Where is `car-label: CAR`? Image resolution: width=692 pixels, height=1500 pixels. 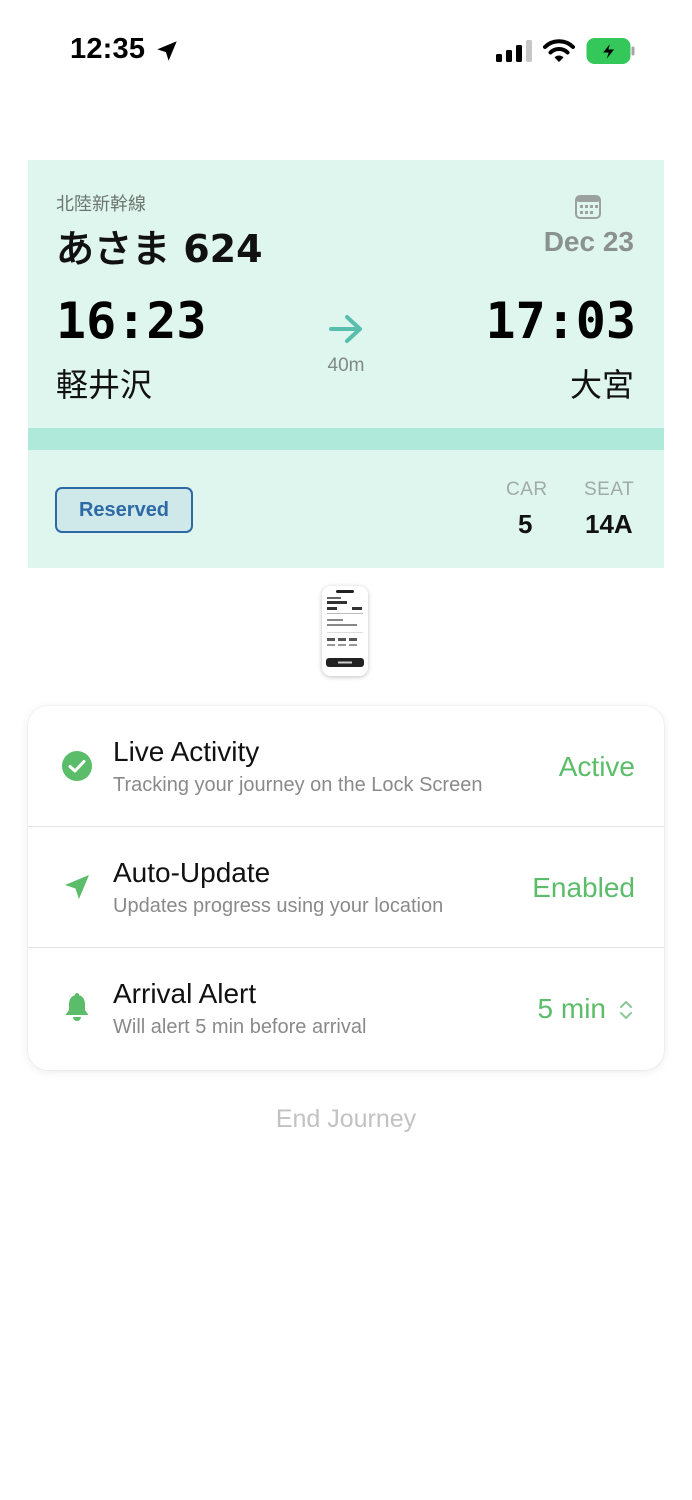
car-label: CAR is located at coordinates (527, 489).